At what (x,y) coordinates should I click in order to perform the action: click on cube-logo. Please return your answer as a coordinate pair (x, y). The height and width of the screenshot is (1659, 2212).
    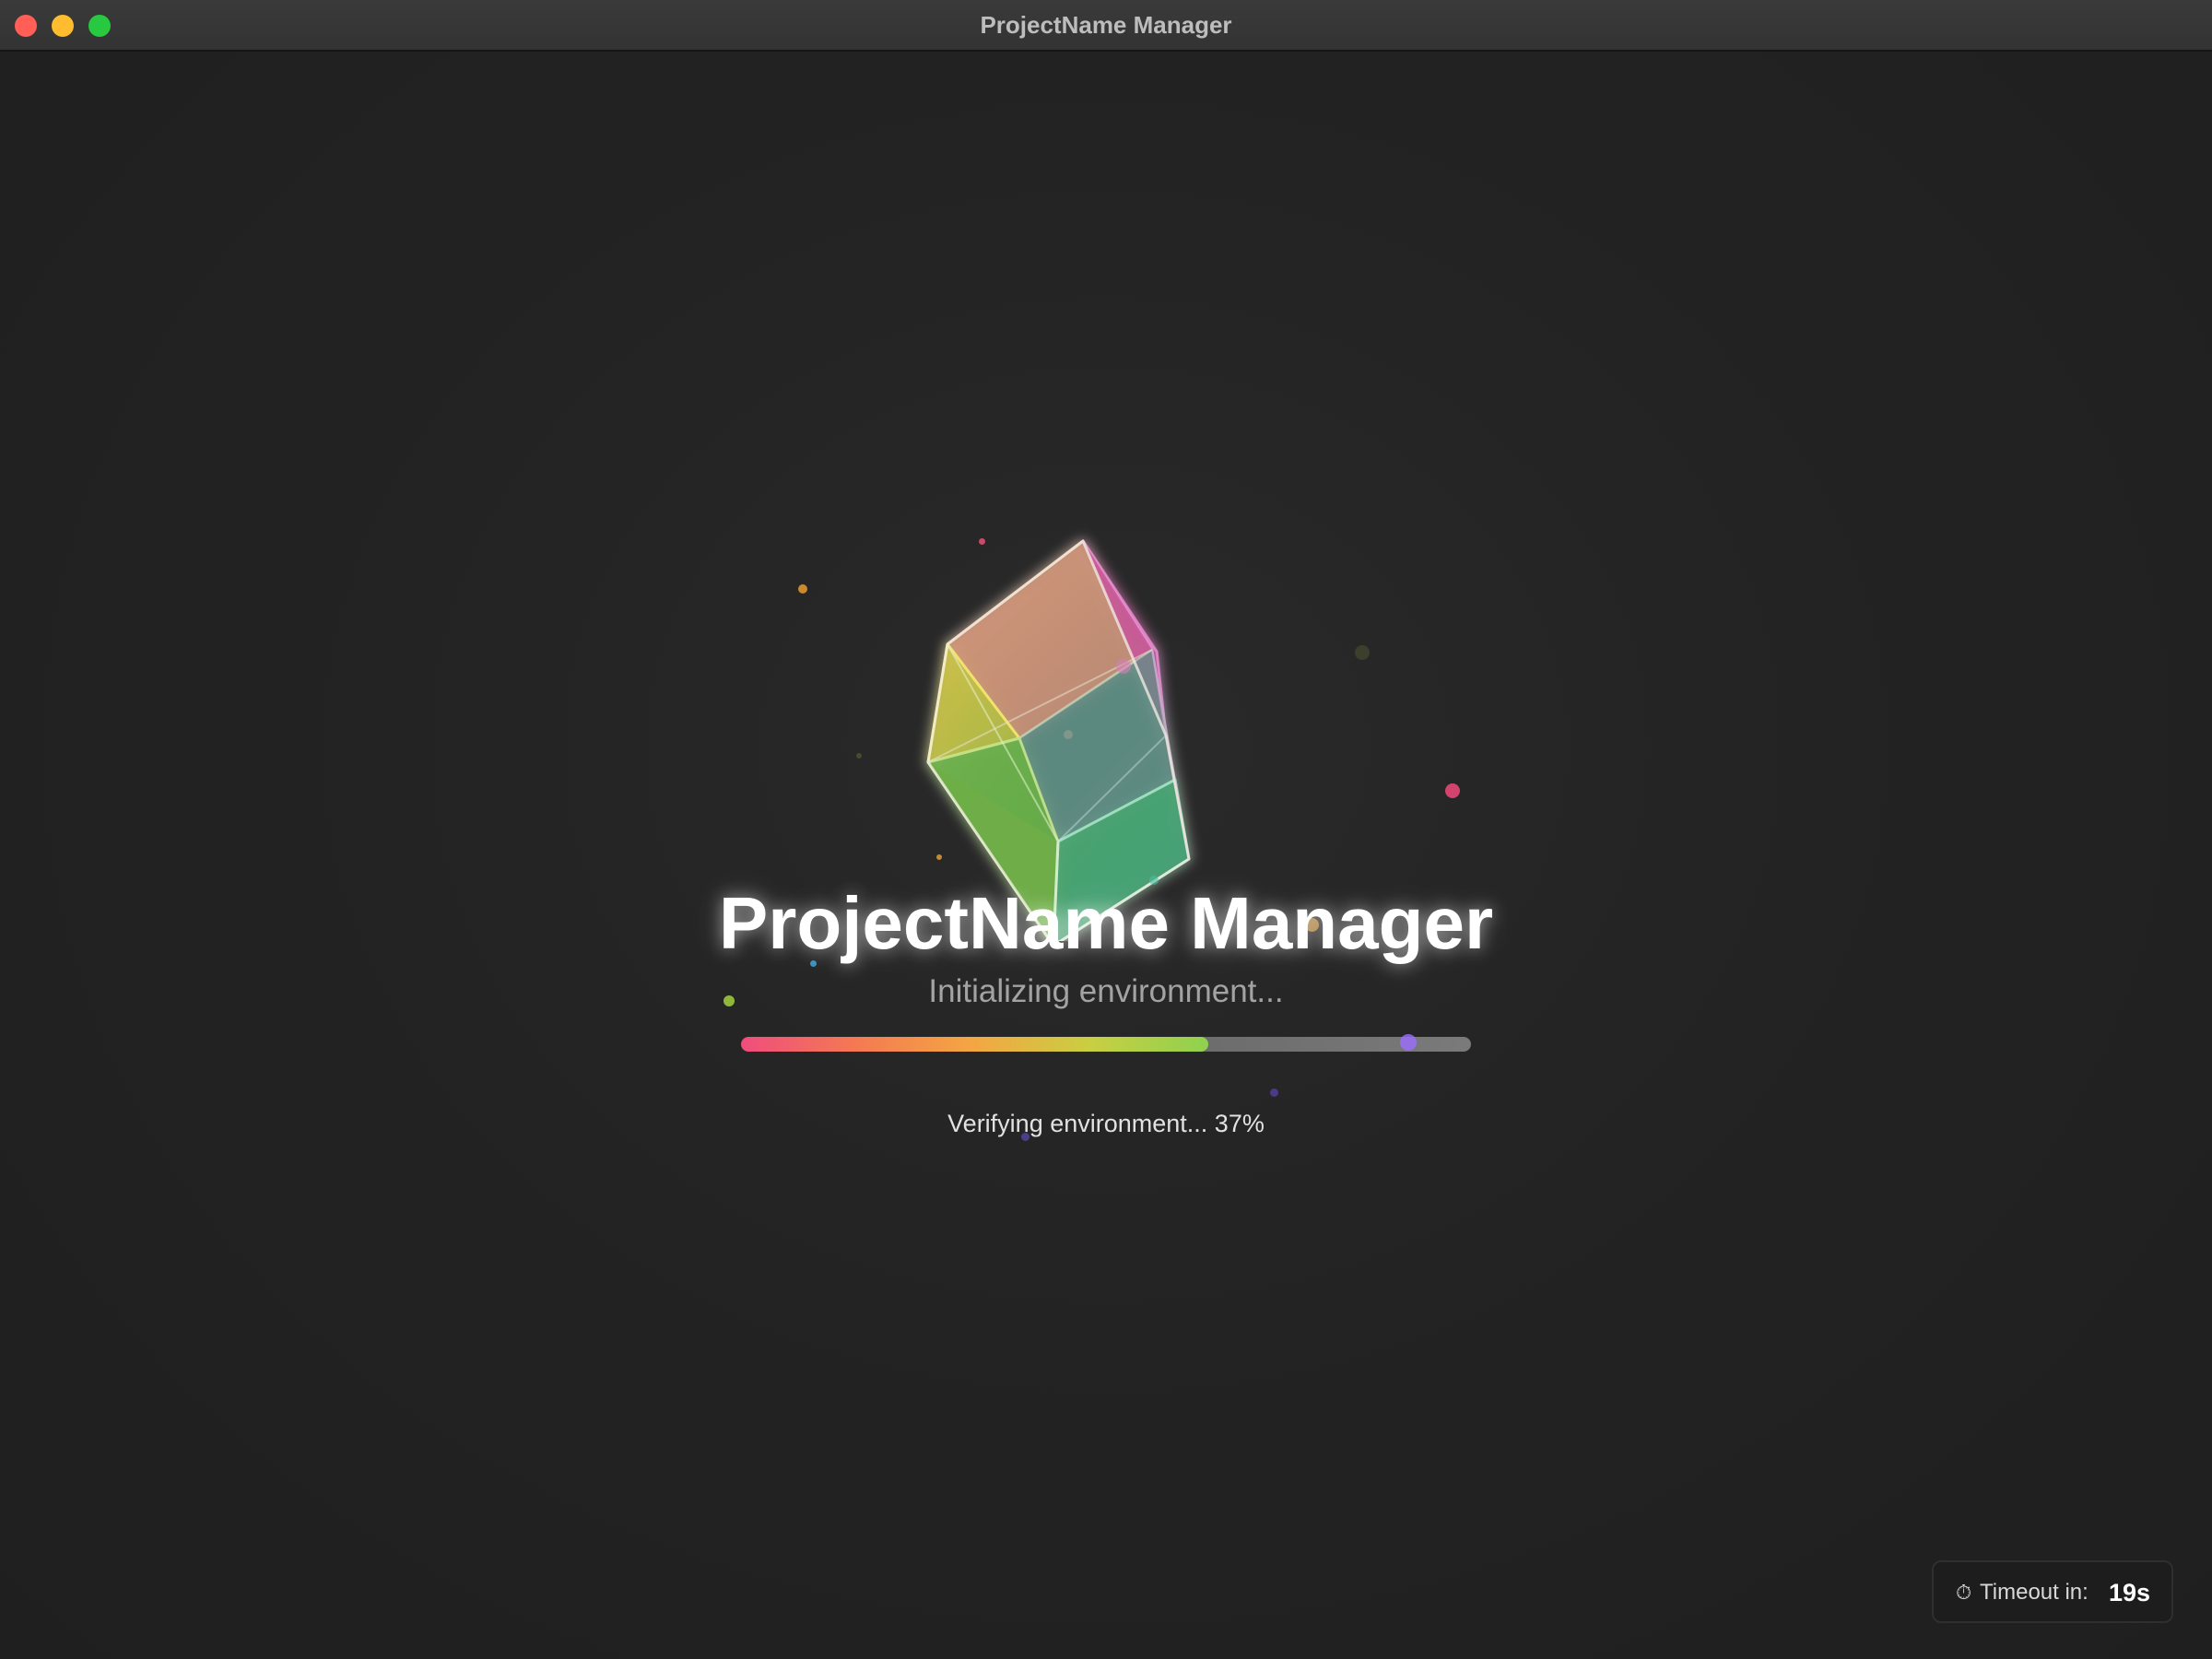
    Looking at the image, I should click on (1106, 732).